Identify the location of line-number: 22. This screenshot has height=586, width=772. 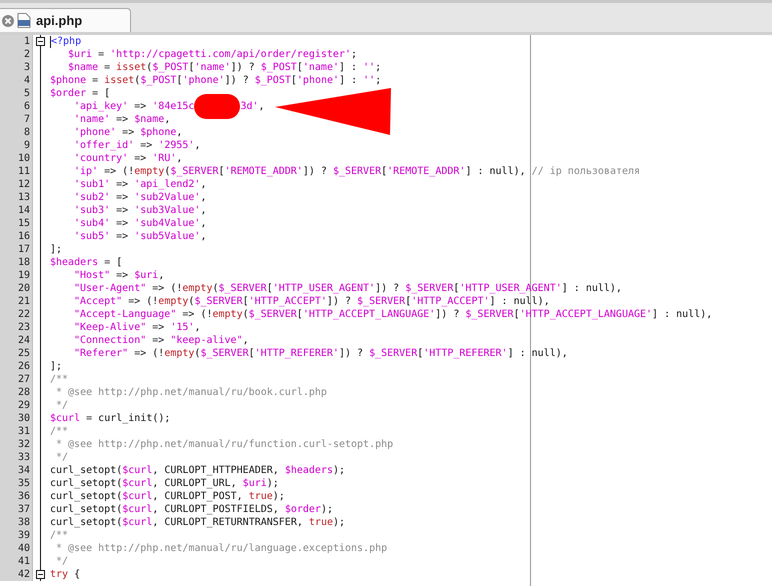
(24, 314).